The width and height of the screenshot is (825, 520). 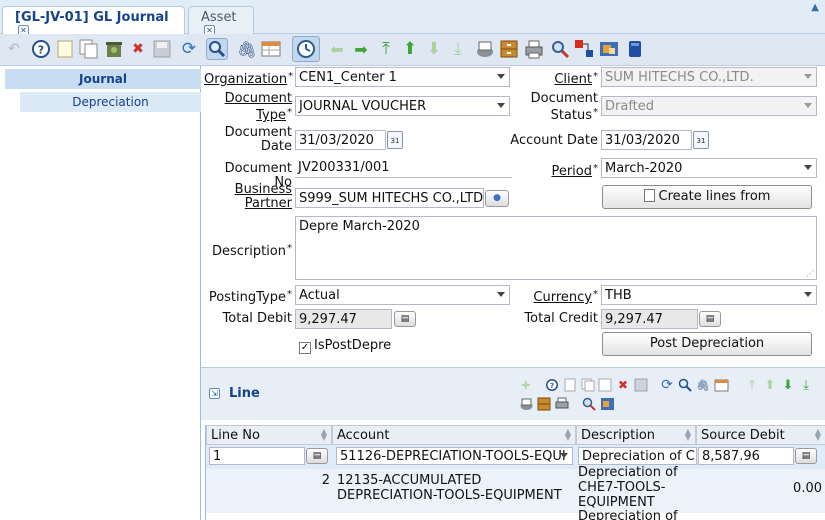 What do you see at coordinates (305, 348) in the screenshot?
I see `checkmark-icon: ✓` at bounding box center [305, 348].